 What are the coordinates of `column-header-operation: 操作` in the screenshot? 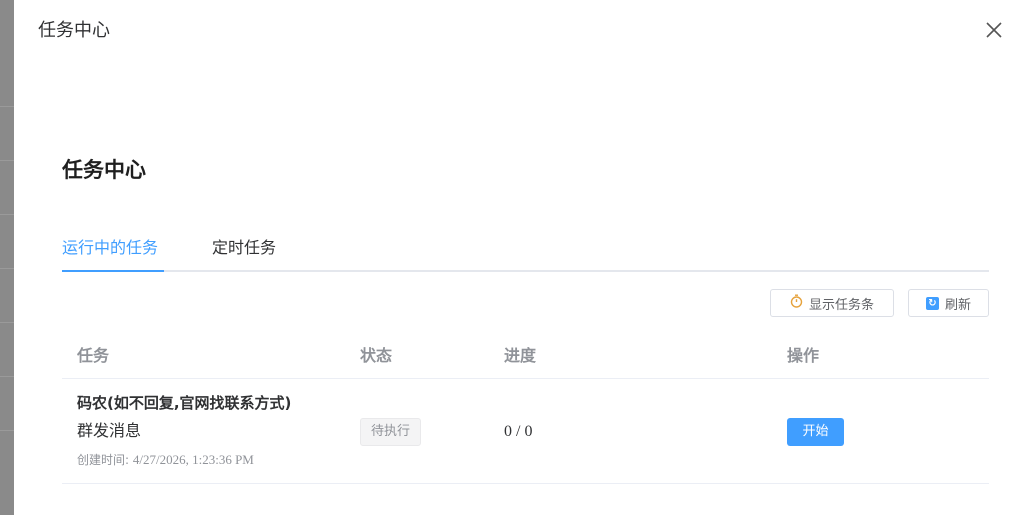 It's located at (803, 355).